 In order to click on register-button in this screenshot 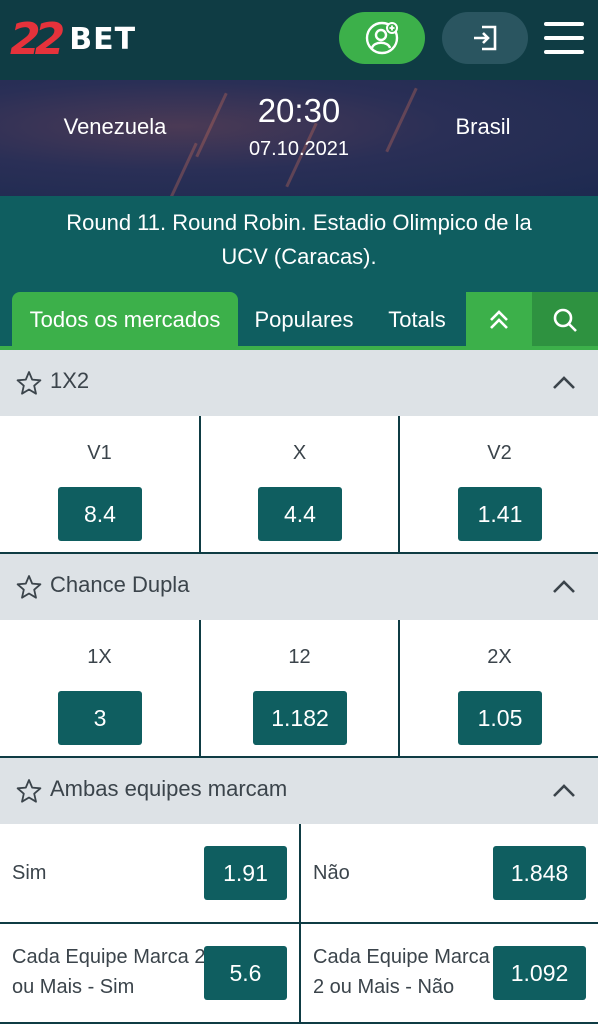, I will do `click(382, 38)`.